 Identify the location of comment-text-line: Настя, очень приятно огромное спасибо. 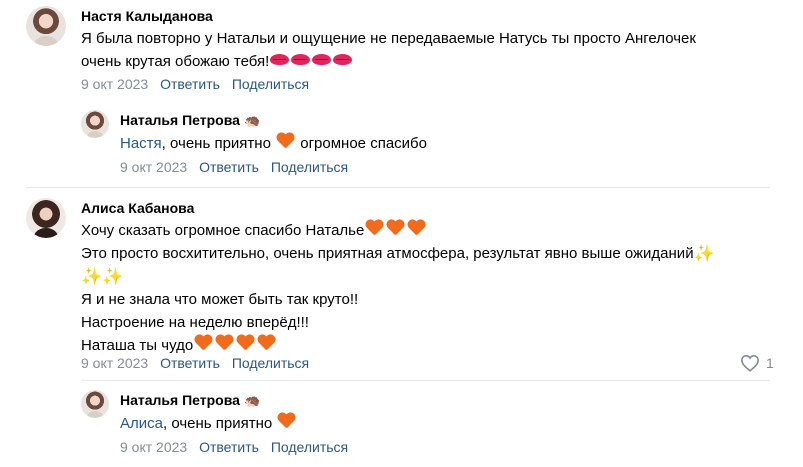
(273, 143).